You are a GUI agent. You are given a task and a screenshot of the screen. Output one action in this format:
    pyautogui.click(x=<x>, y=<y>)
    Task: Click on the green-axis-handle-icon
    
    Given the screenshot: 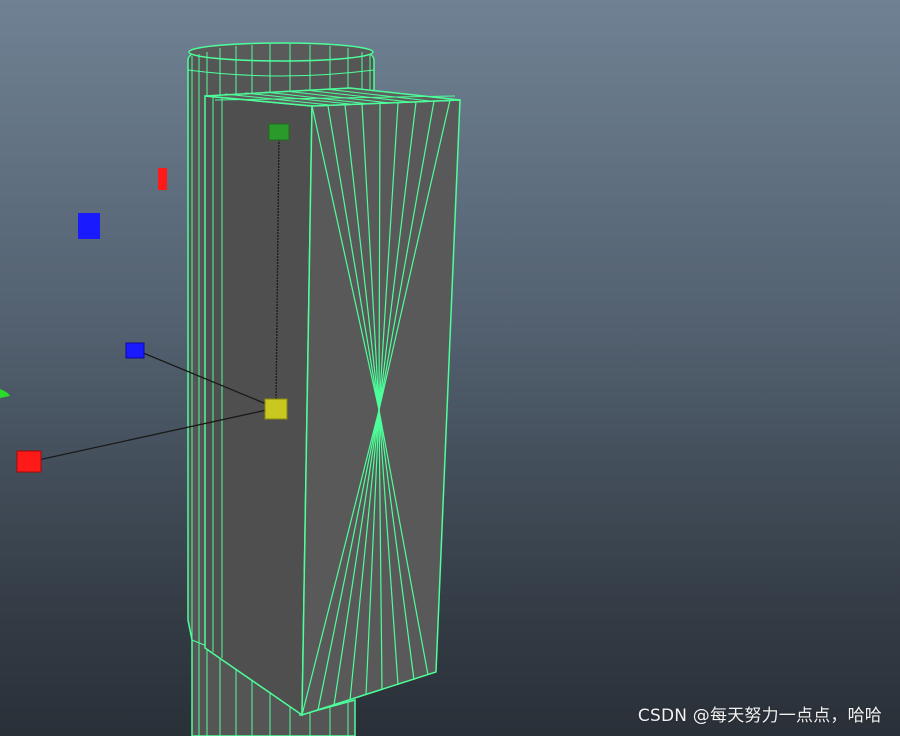 What is the action you would take?
    pyautogui.click(x=279, y=132)
    